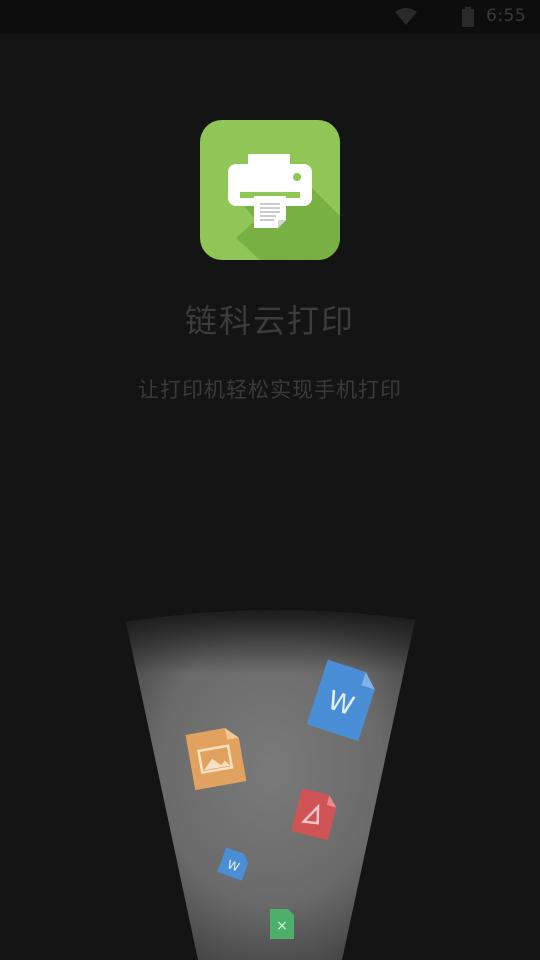 Image resolution: width=540 pixels, height=960 pixels. Describe the element at coordinates (270, 17) in the screenshot. I see `status-bar: 6:55` at that location.